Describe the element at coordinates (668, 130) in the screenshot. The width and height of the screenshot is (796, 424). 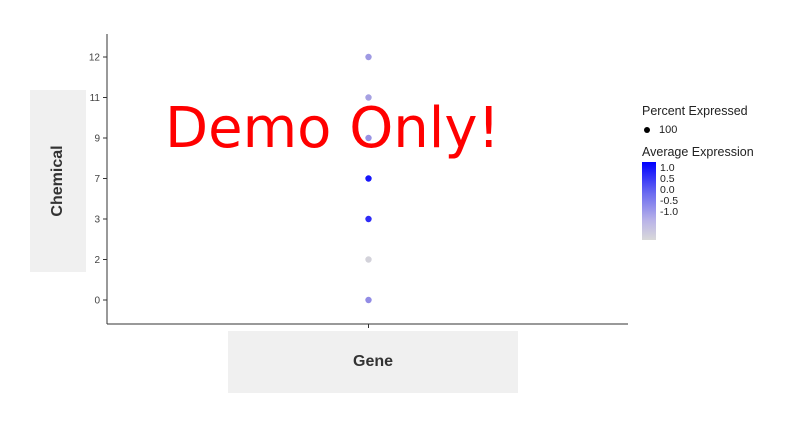
I see `size-legend-label: 100` at that location.